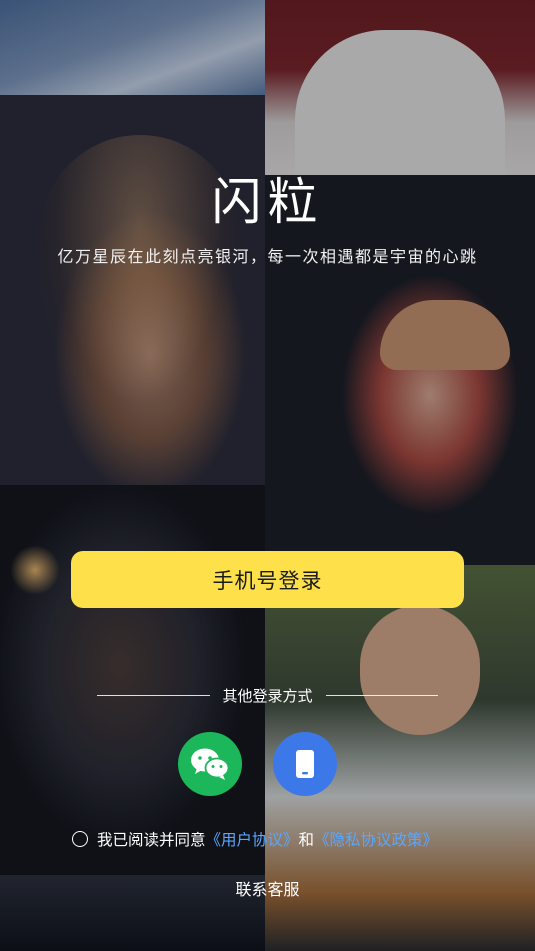 The width and height of the screenshot is (535, 951). Describe the element at coordinates (267, 256) in the screenshot. I see `app-slogan: 亿万星辰在此刻点亮银河，每一次相遇都是宇宙的心跳` at that location.